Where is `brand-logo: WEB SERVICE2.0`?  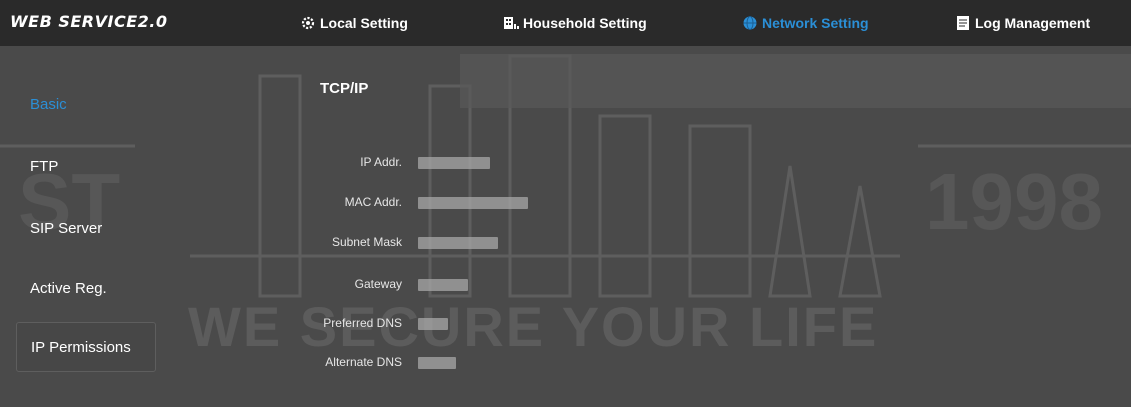
brand-logo: WEB SERVICE2.0 is located at coordinates (89, 21).